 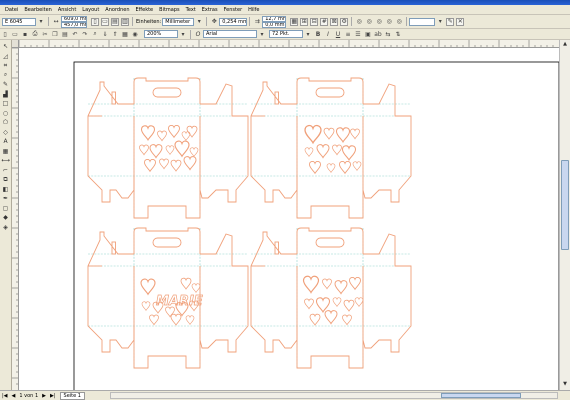 I want to click on horizontal-text-icon: ⇆, so click(x=388, y=34).